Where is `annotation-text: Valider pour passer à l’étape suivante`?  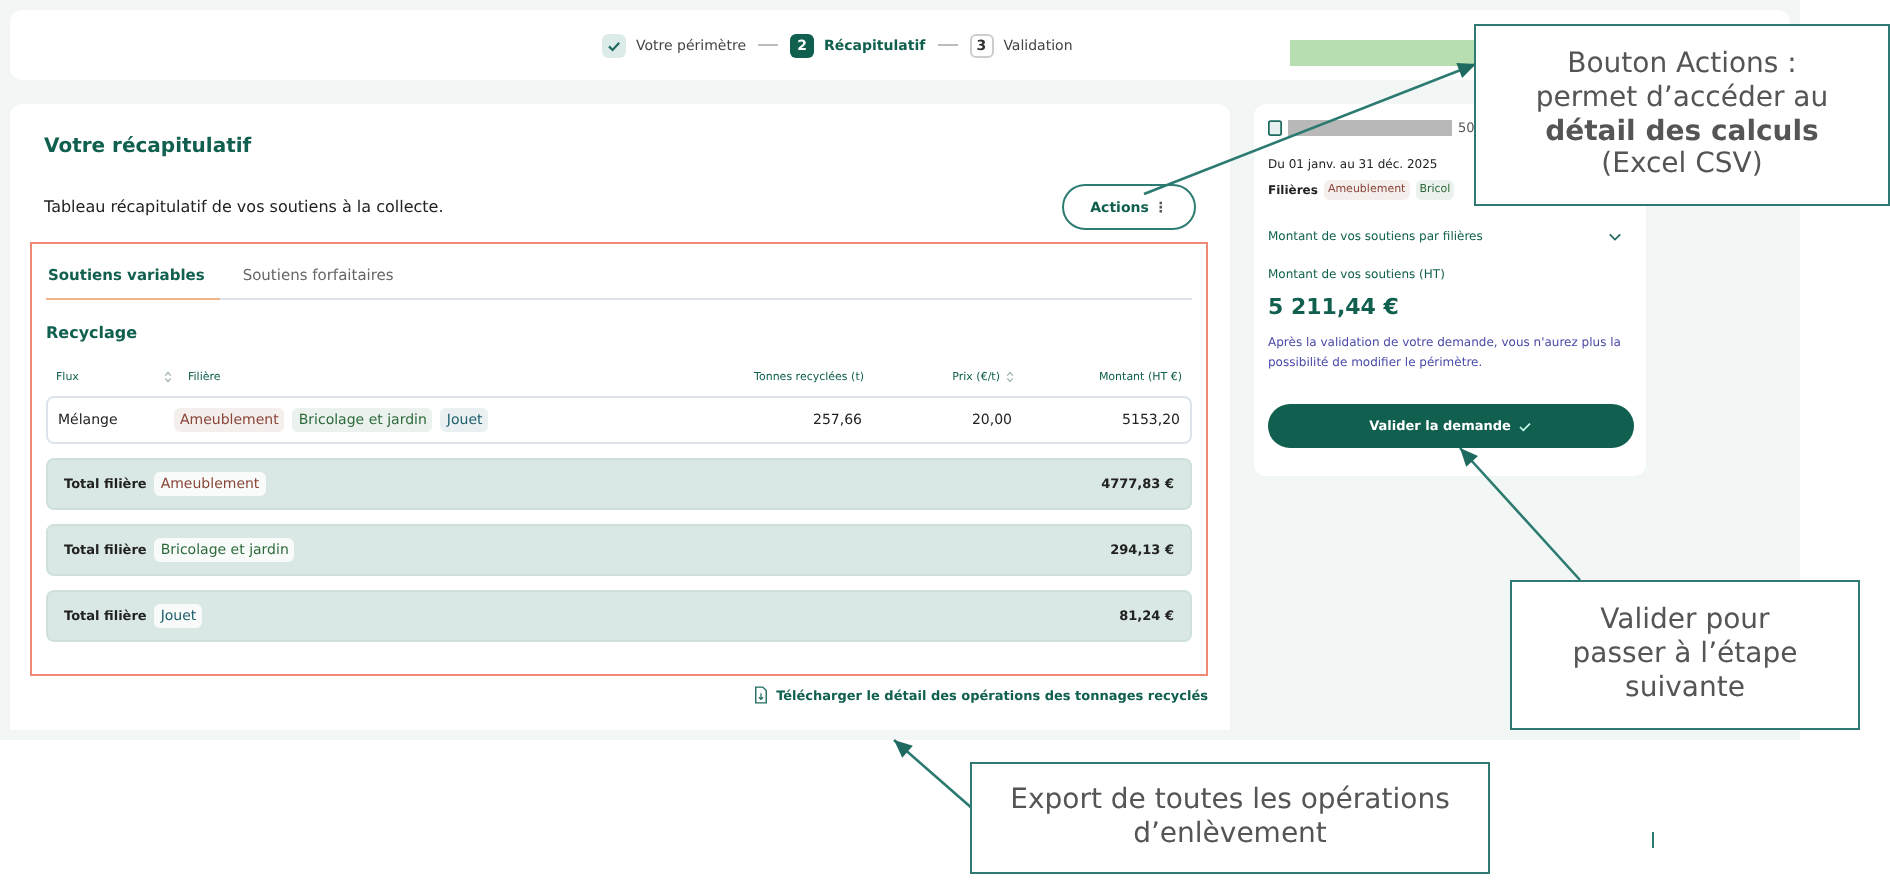
annotation-text: Valider pour passer à l’étape suivante is located at coordinates (1685, 655).